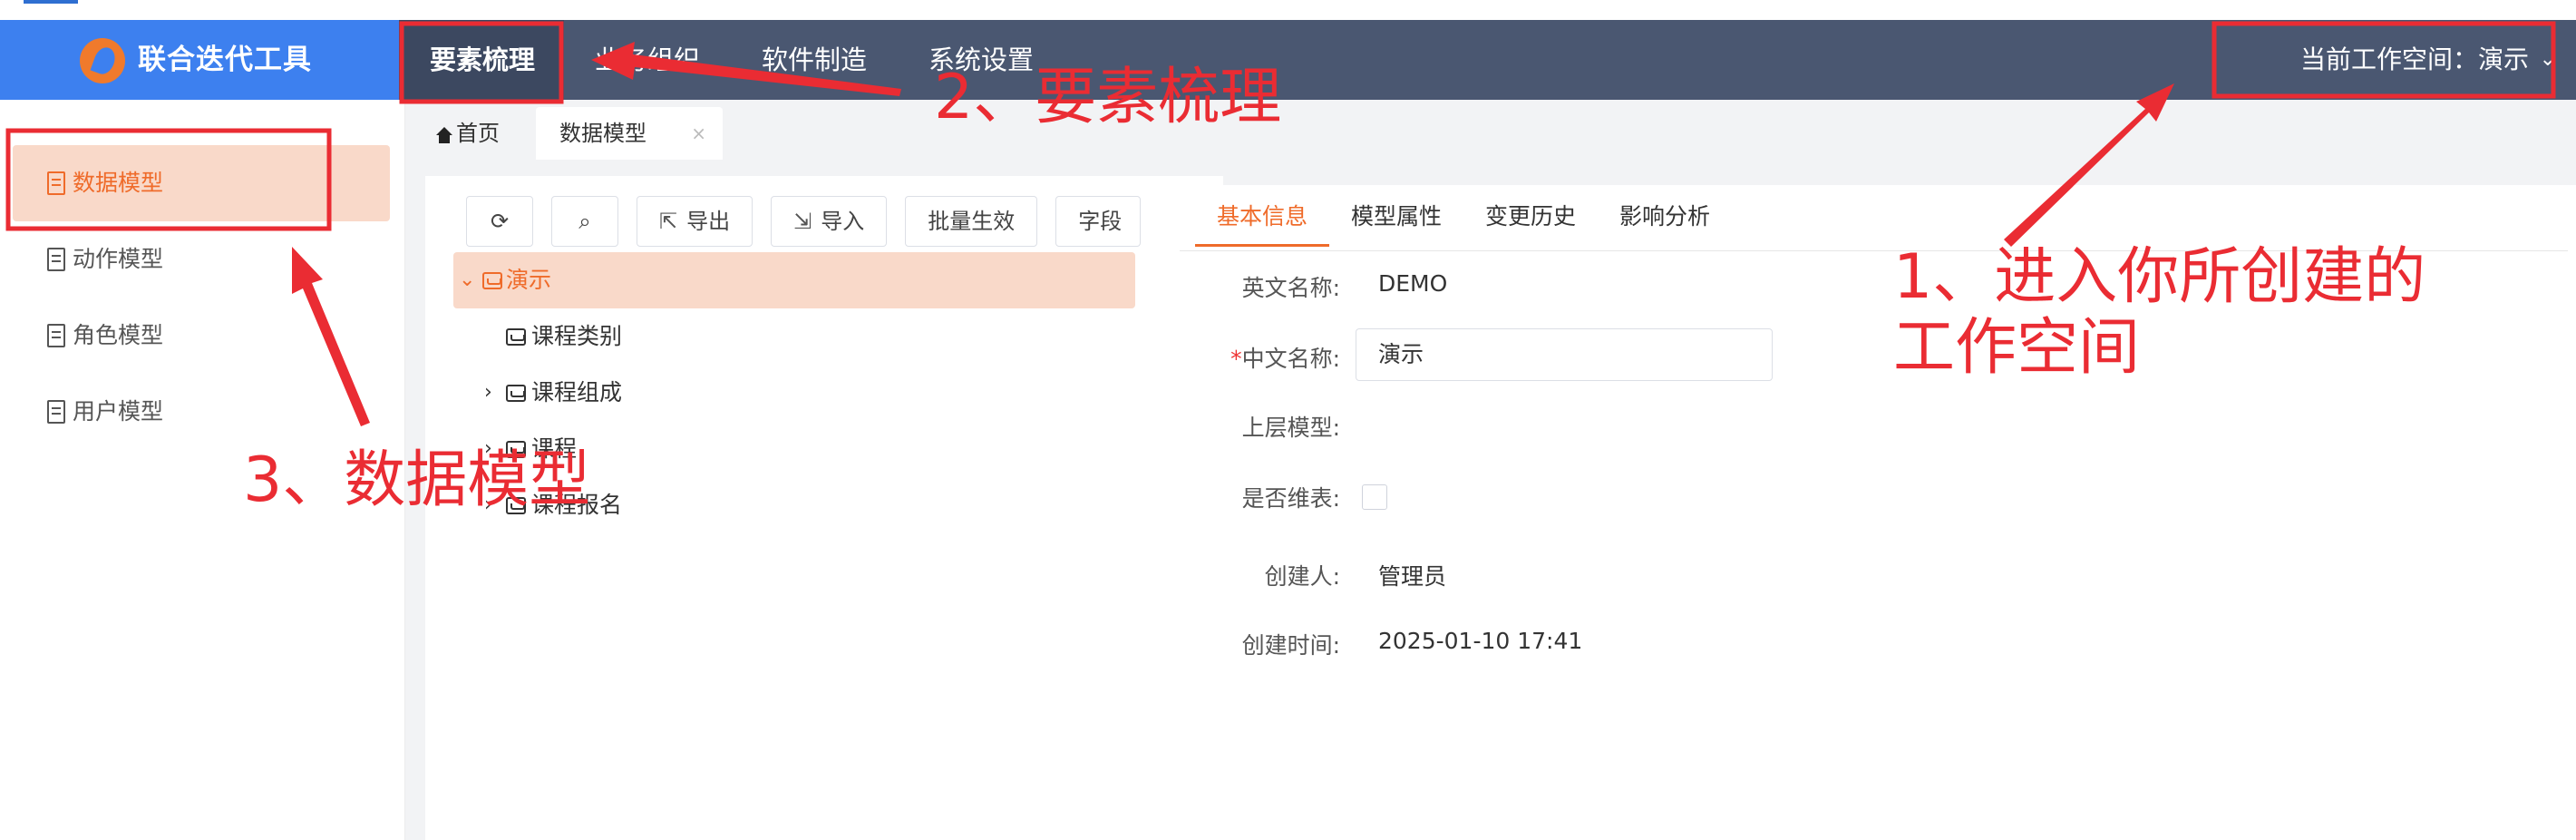  I want to click on sidebar-item-data-model: 数据模型, so click(201, 183).